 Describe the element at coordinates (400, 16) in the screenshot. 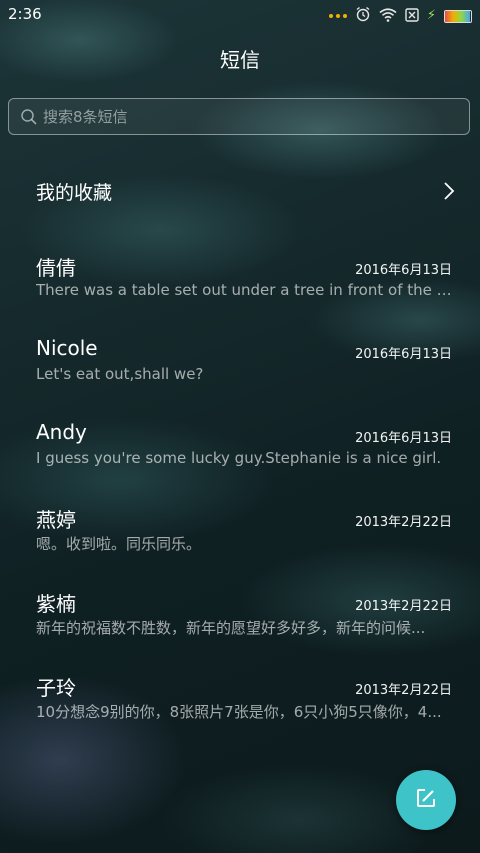

I see `status-icons: ⚡` at that location.